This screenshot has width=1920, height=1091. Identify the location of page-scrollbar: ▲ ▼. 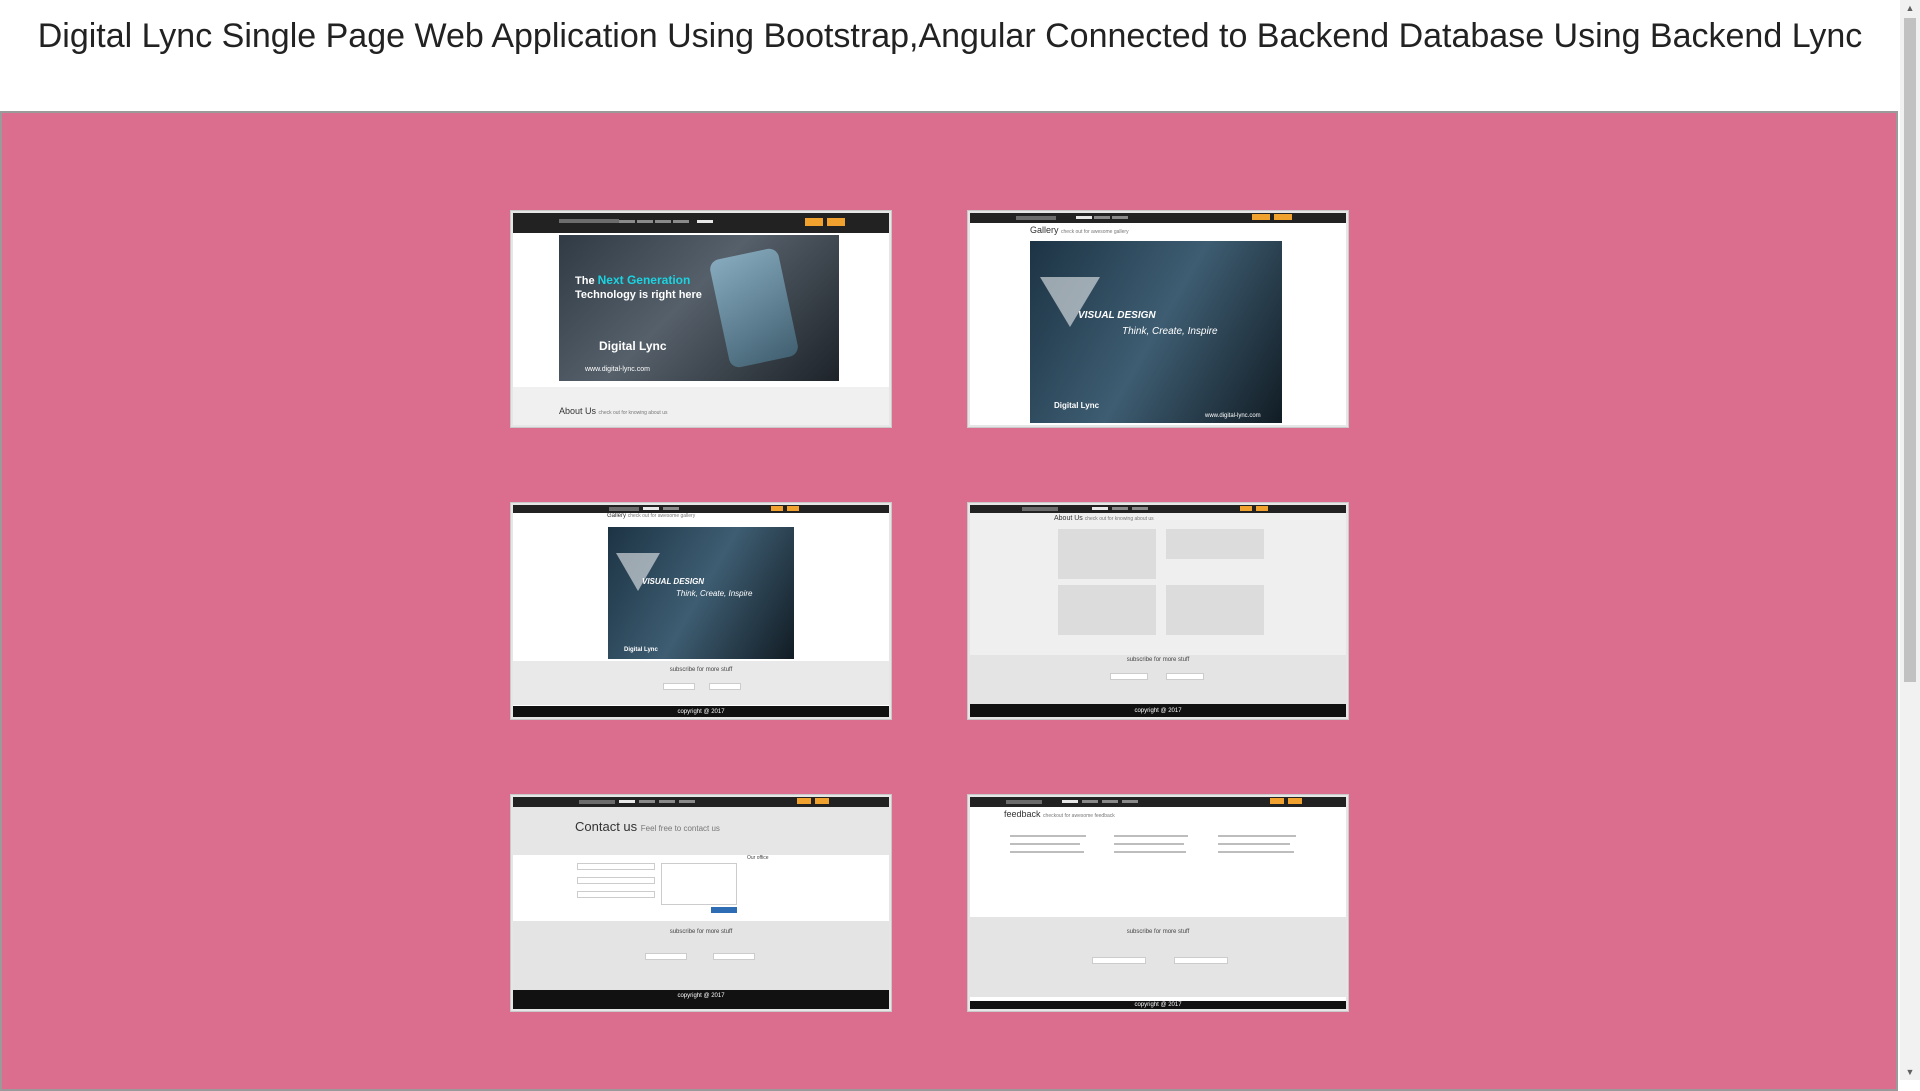
(1910, 540).